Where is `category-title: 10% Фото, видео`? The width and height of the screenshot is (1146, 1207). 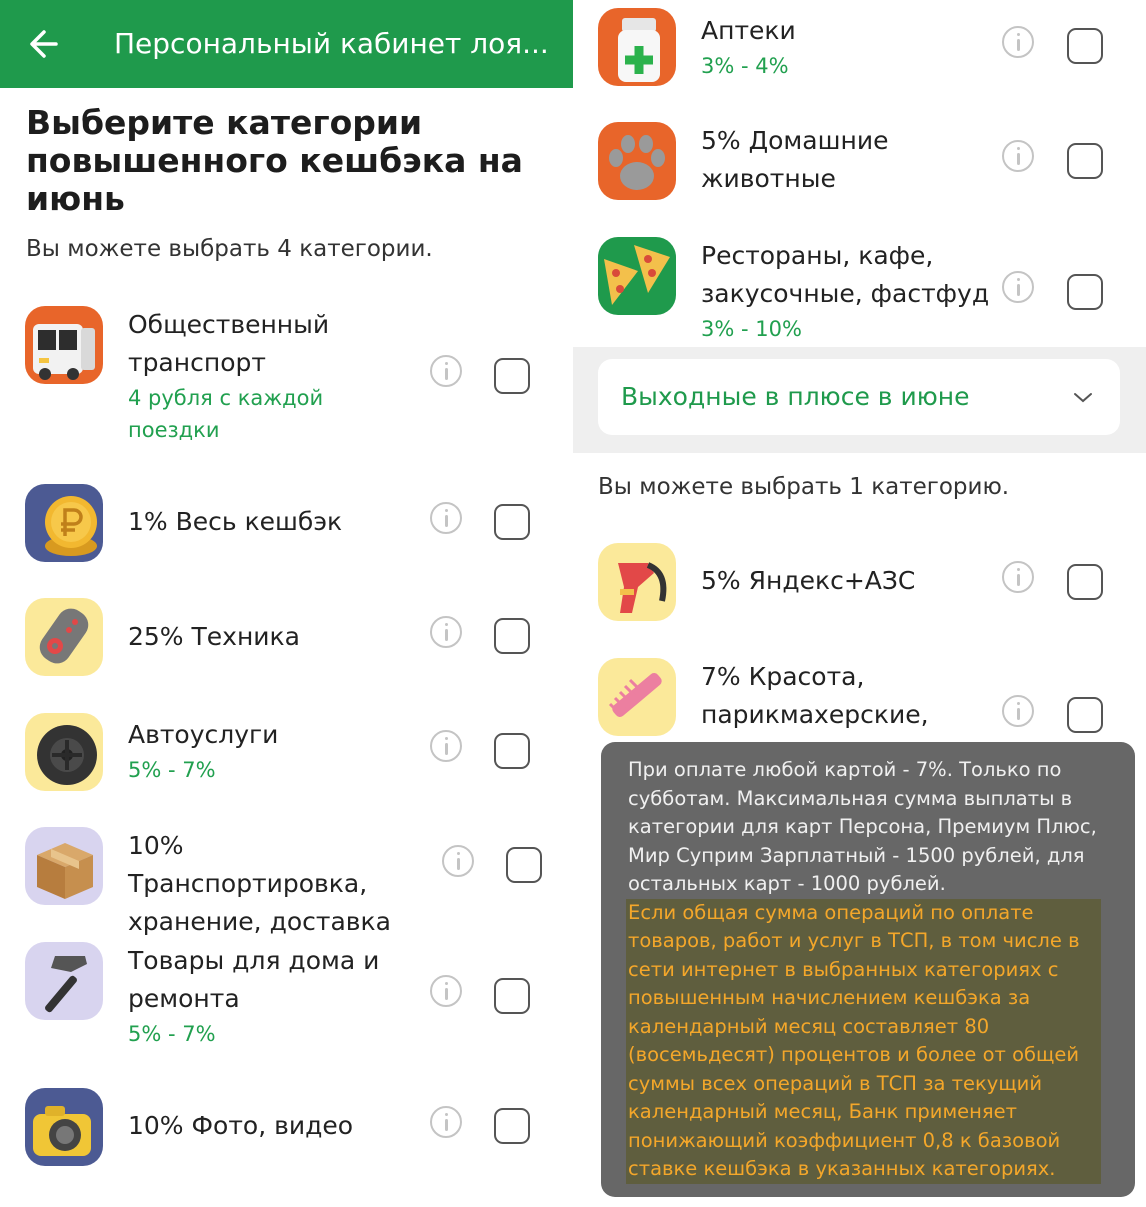
category-title: 10% Фото, видео is located at coordinates (241, 1125).